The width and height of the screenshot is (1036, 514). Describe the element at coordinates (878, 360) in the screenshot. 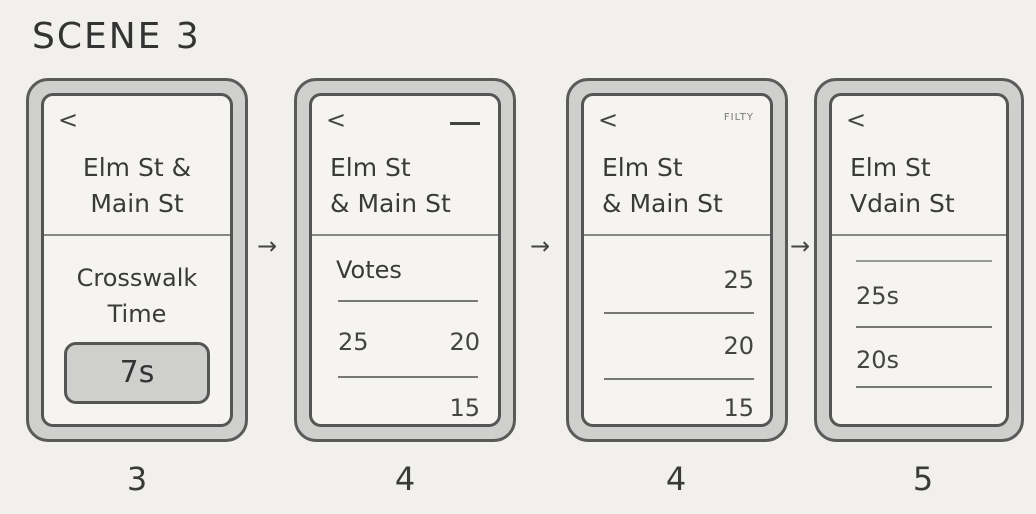

I see `time-value-2: 20s` at that location.